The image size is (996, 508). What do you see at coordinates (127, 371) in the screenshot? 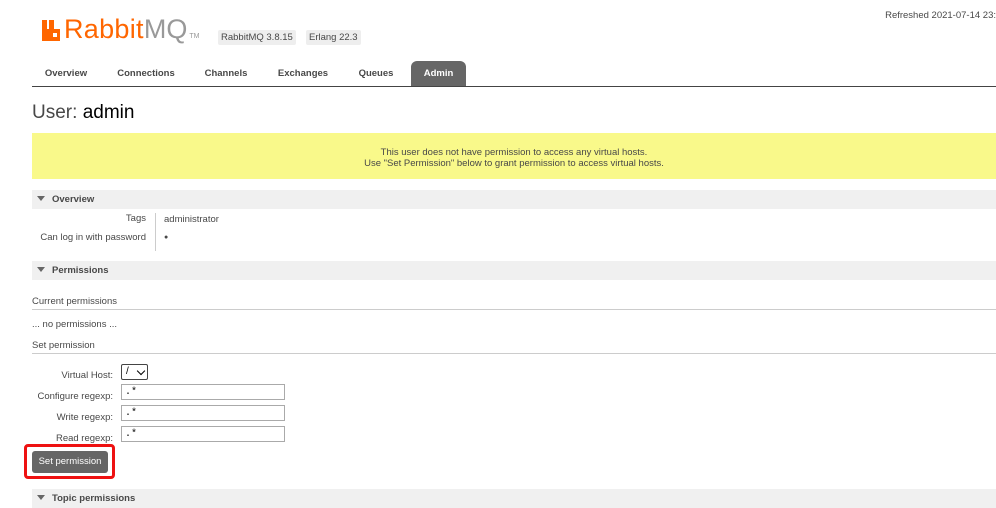
I see `virtual-host-selected: /` at bounding box center [127, 371].